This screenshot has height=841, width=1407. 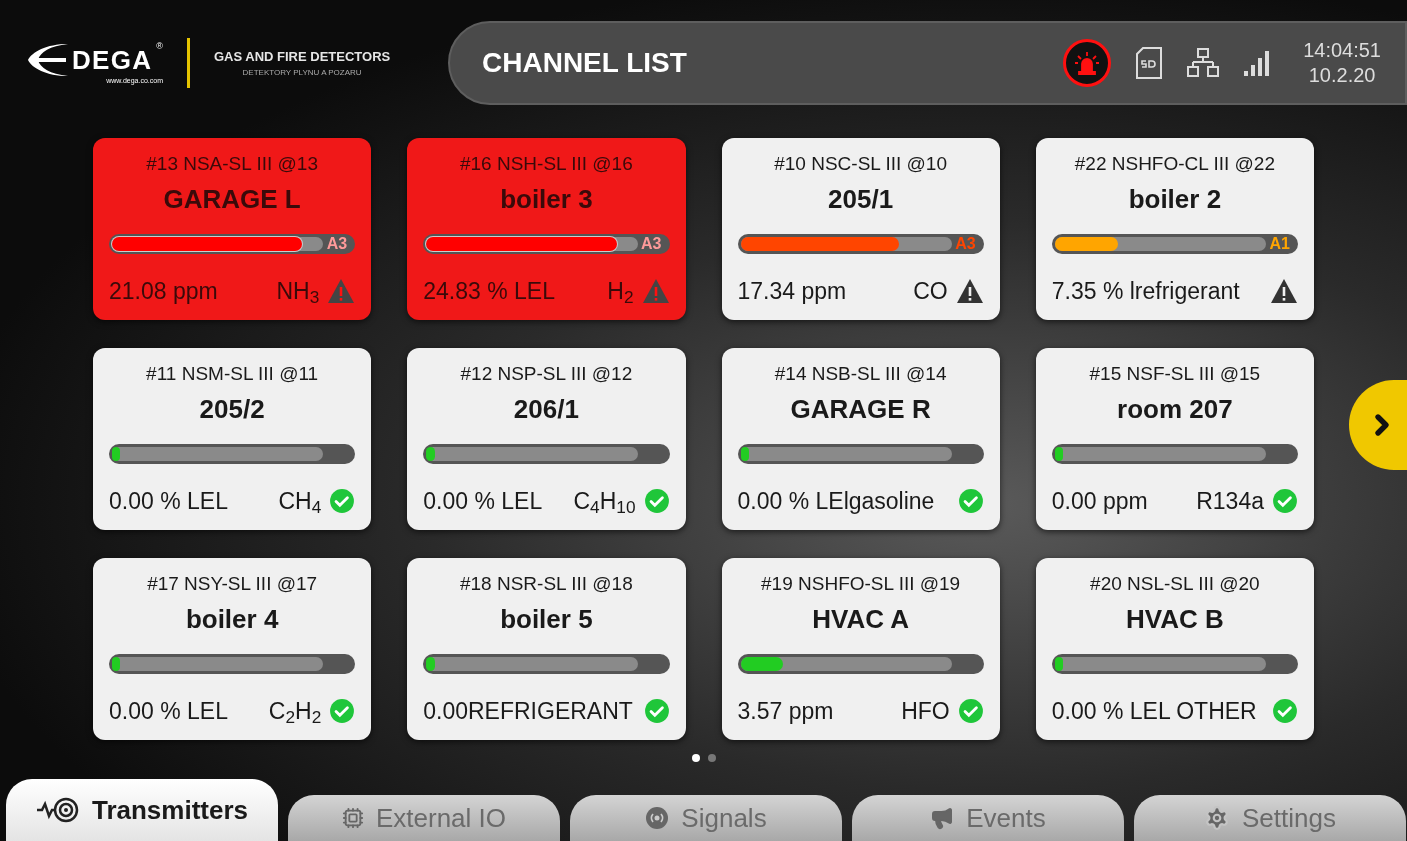 I want to click on gas-label: C$_{2}$H$_{2}$, so click(x=295, y=712).